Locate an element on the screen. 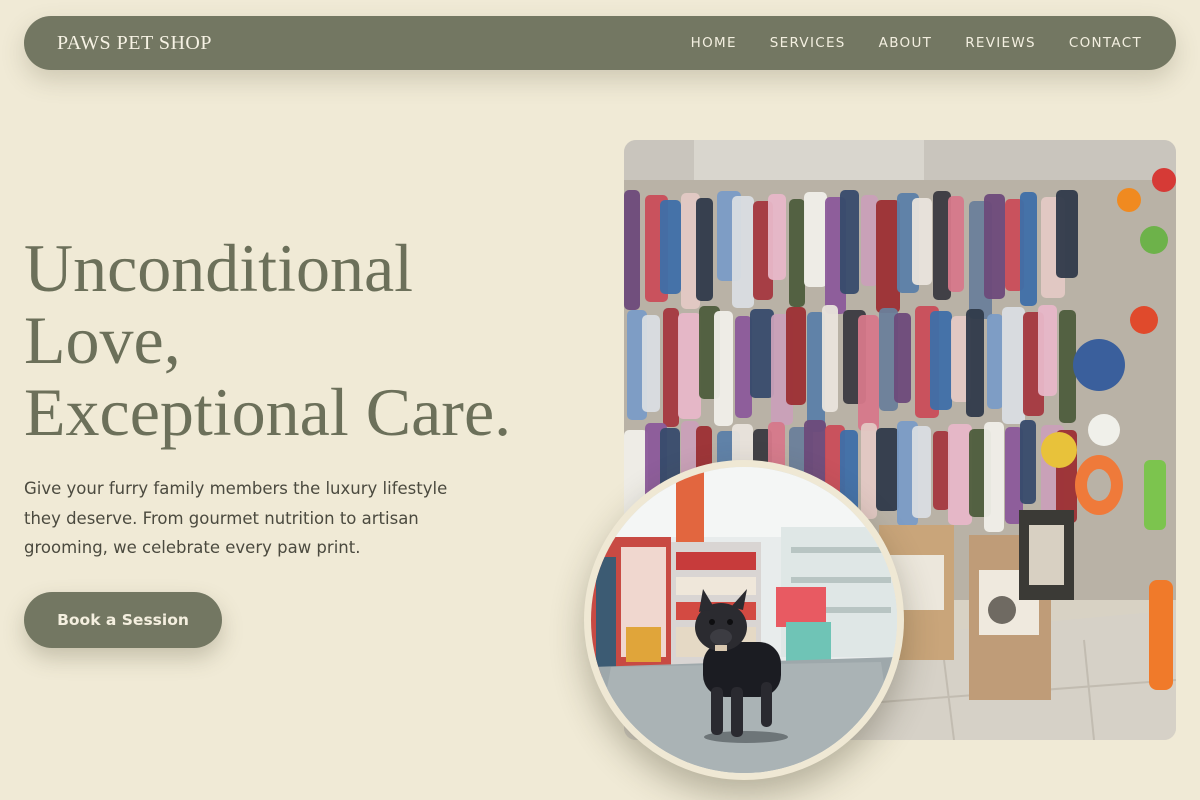 The height and width of the screenshot is (800, 1200). hero-title-line-2: Love, is located at coordinates (102, 340).